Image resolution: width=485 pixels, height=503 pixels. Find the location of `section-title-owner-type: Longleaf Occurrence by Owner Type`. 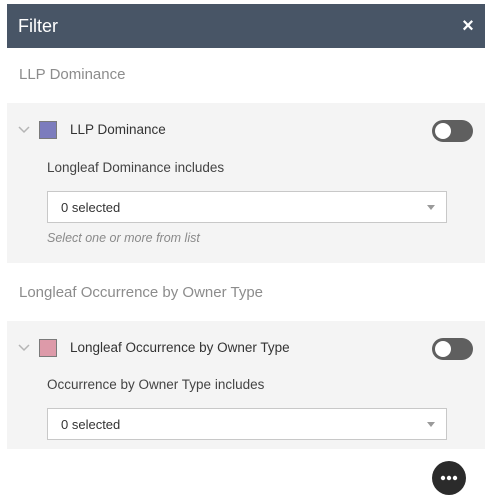

section-title-owner-type: Longleaf Occurrence by Owner Type is located at coordinates (141, 292).